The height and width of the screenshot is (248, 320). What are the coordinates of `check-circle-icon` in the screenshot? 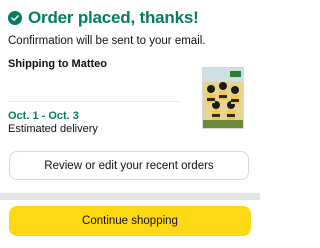 It's located at (15, 18).